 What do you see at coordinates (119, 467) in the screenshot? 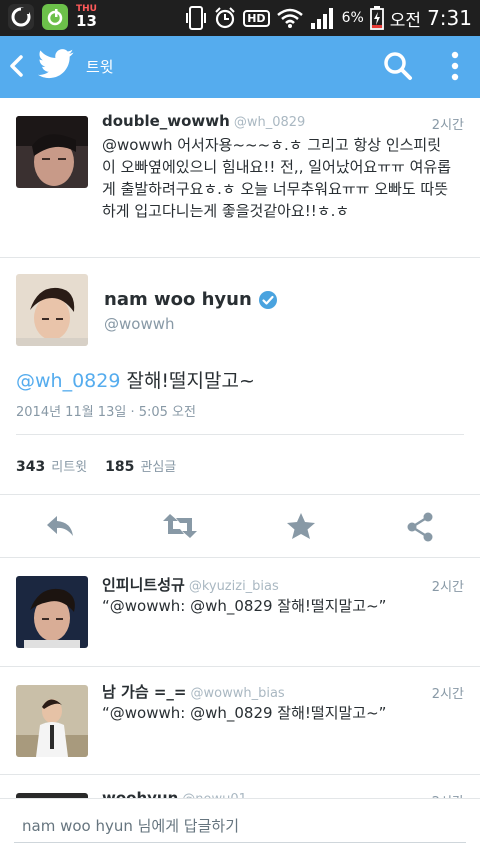
I see `favorite-count: 185` at bounding box center [119, 467].